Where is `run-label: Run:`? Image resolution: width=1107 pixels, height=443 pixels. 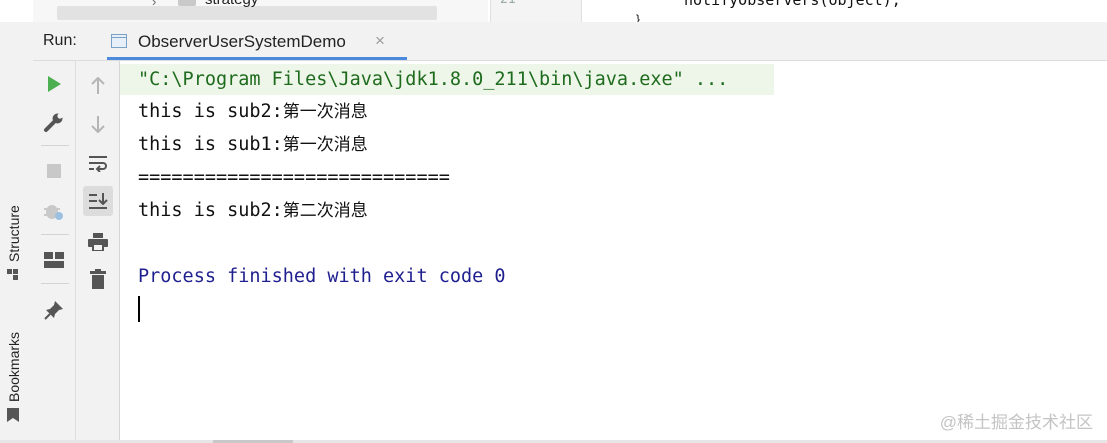
run-label: Run: is located at coordinates (60, 40).